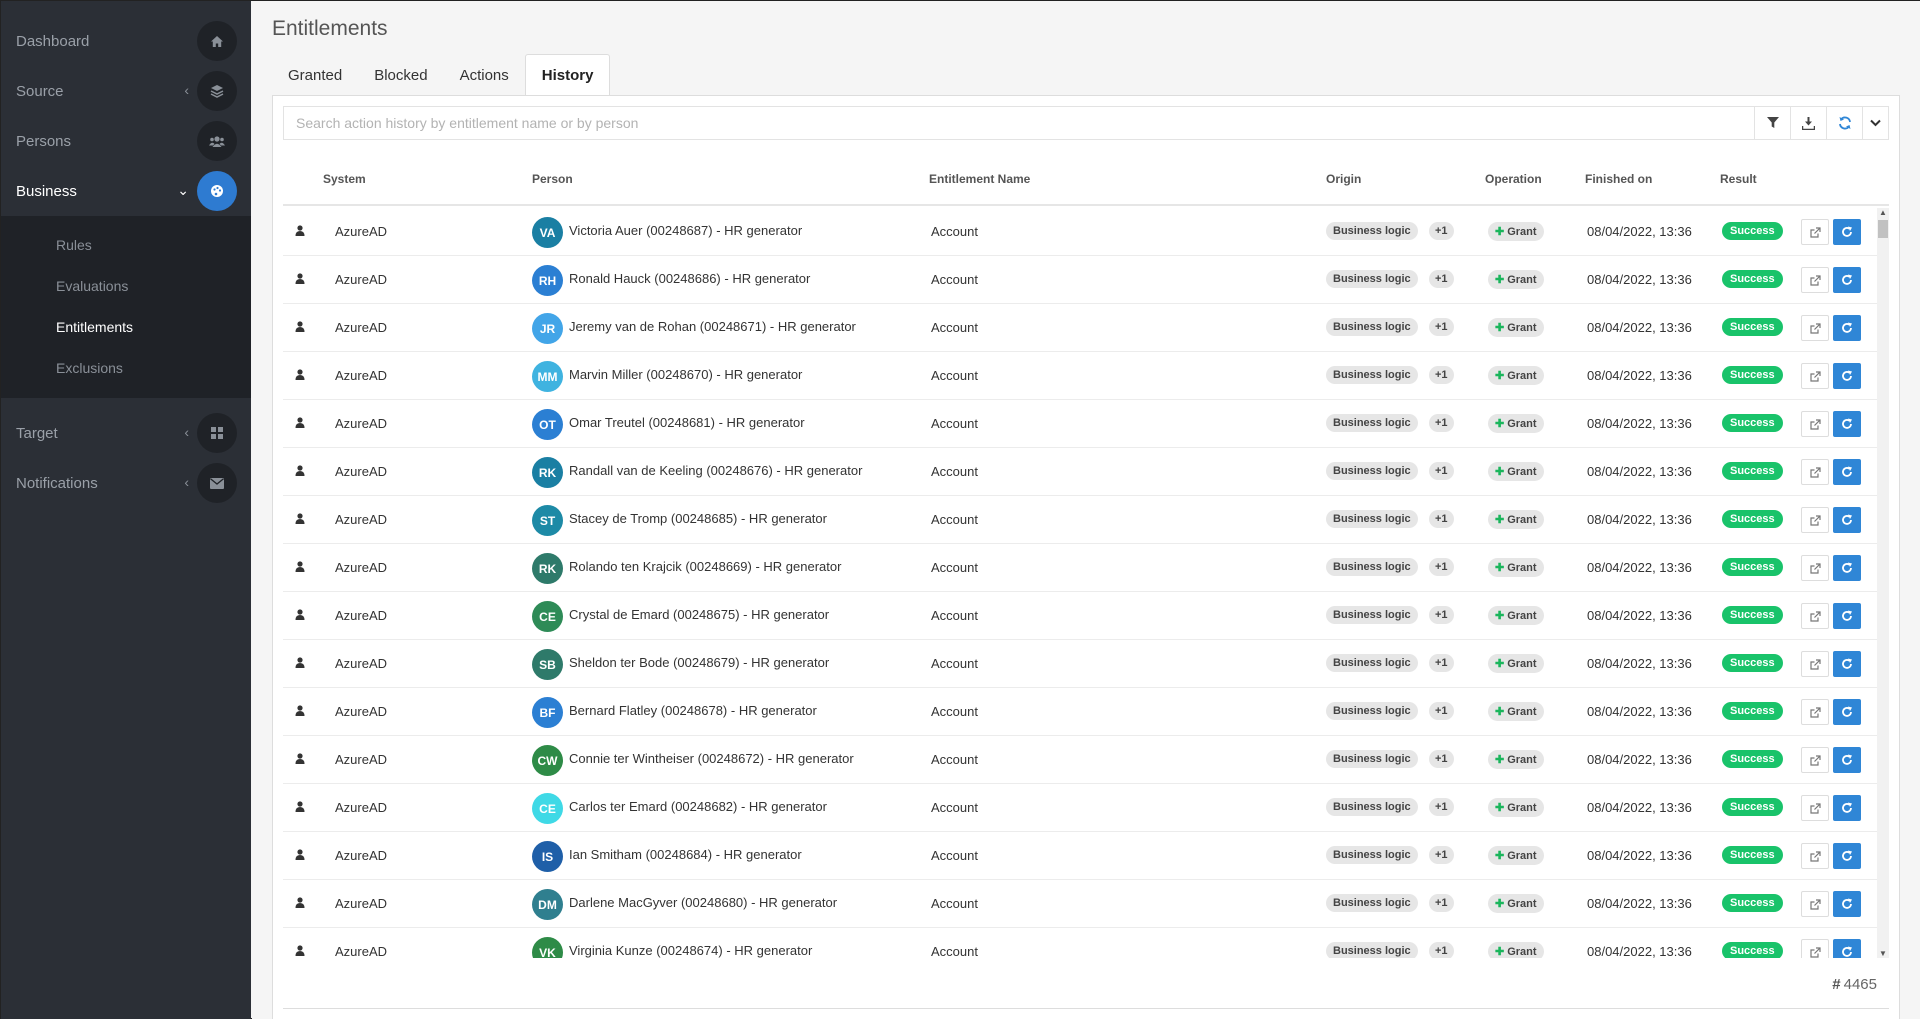  What do you see at coordinates (1883, 212) in the screenshot?
I see `scroll-up-arrow-icon: ▲` at bounding box center [1883, 212].